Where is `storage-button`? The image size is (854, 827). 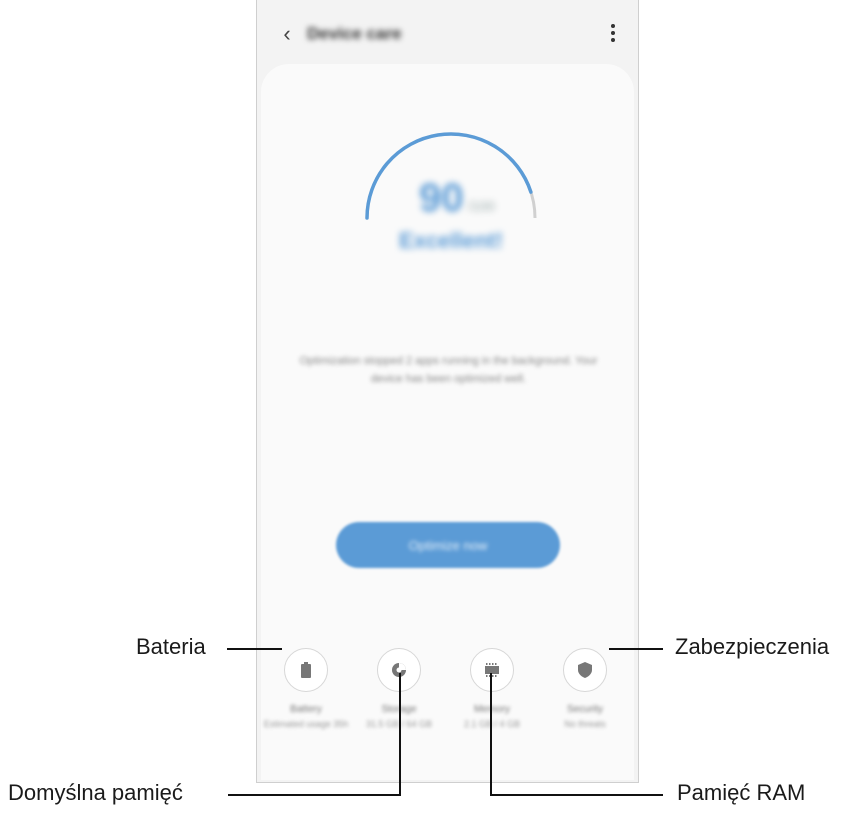 storage-button is located at coordinates (399, 670).